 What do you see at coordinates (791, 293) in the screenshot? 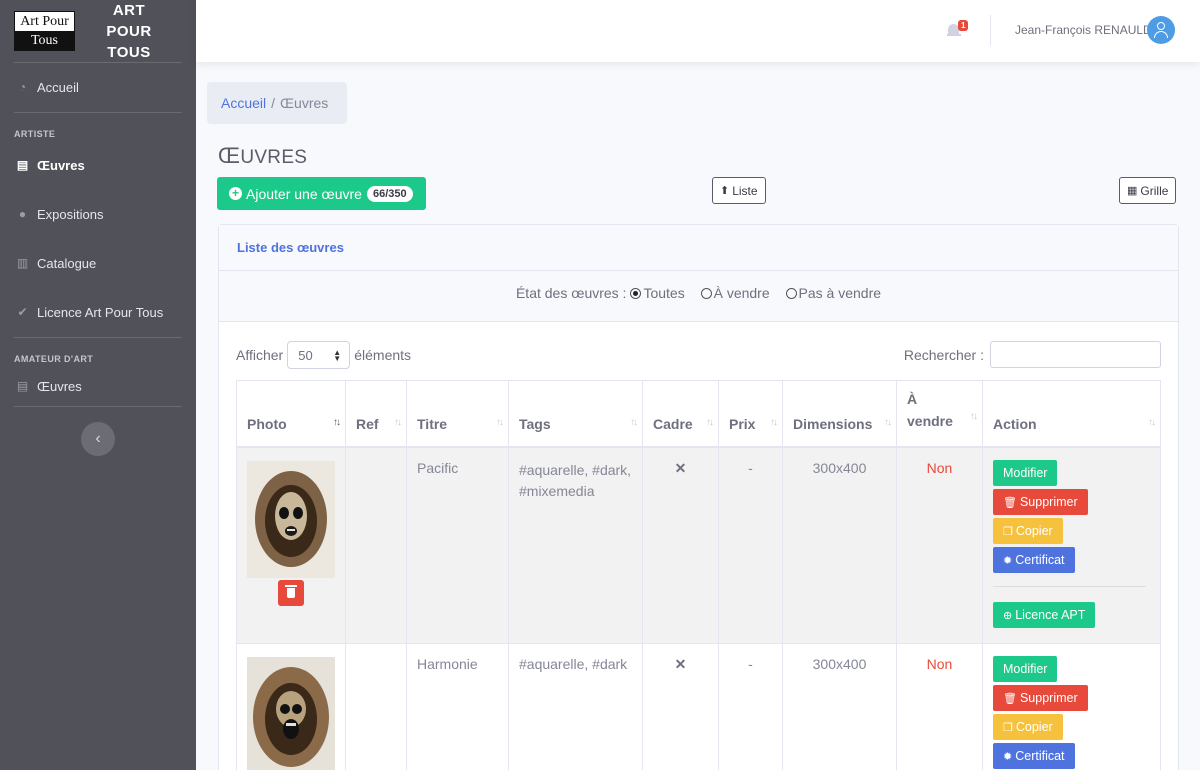
I see `filter-radio-not-for-sale` at bounding box center [791, 293].